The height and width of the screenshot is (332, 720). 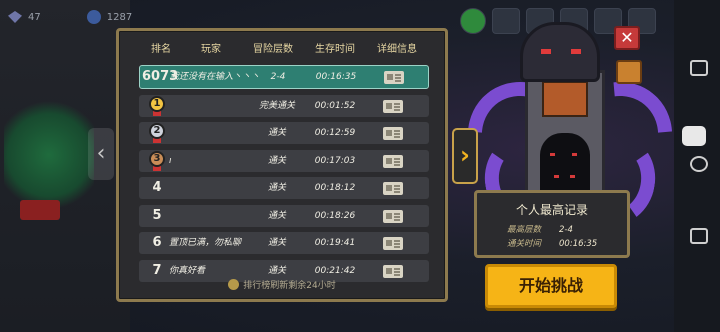 I want to click on boss-pillar, so click(x=565, y=135).